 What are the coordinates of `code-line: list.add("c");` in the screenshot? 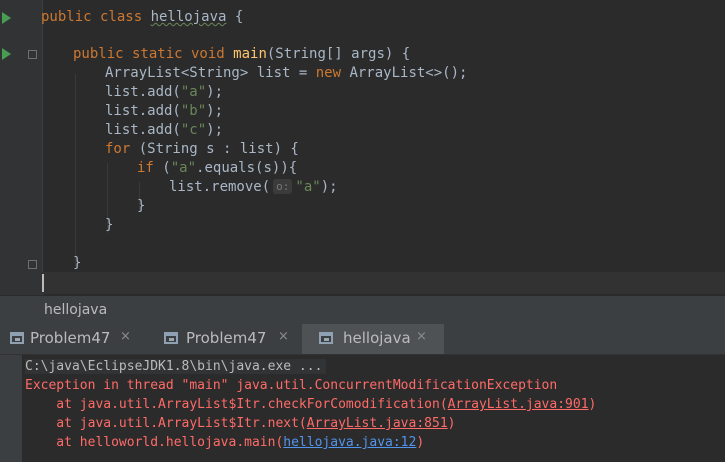 It's located at (164, 130).